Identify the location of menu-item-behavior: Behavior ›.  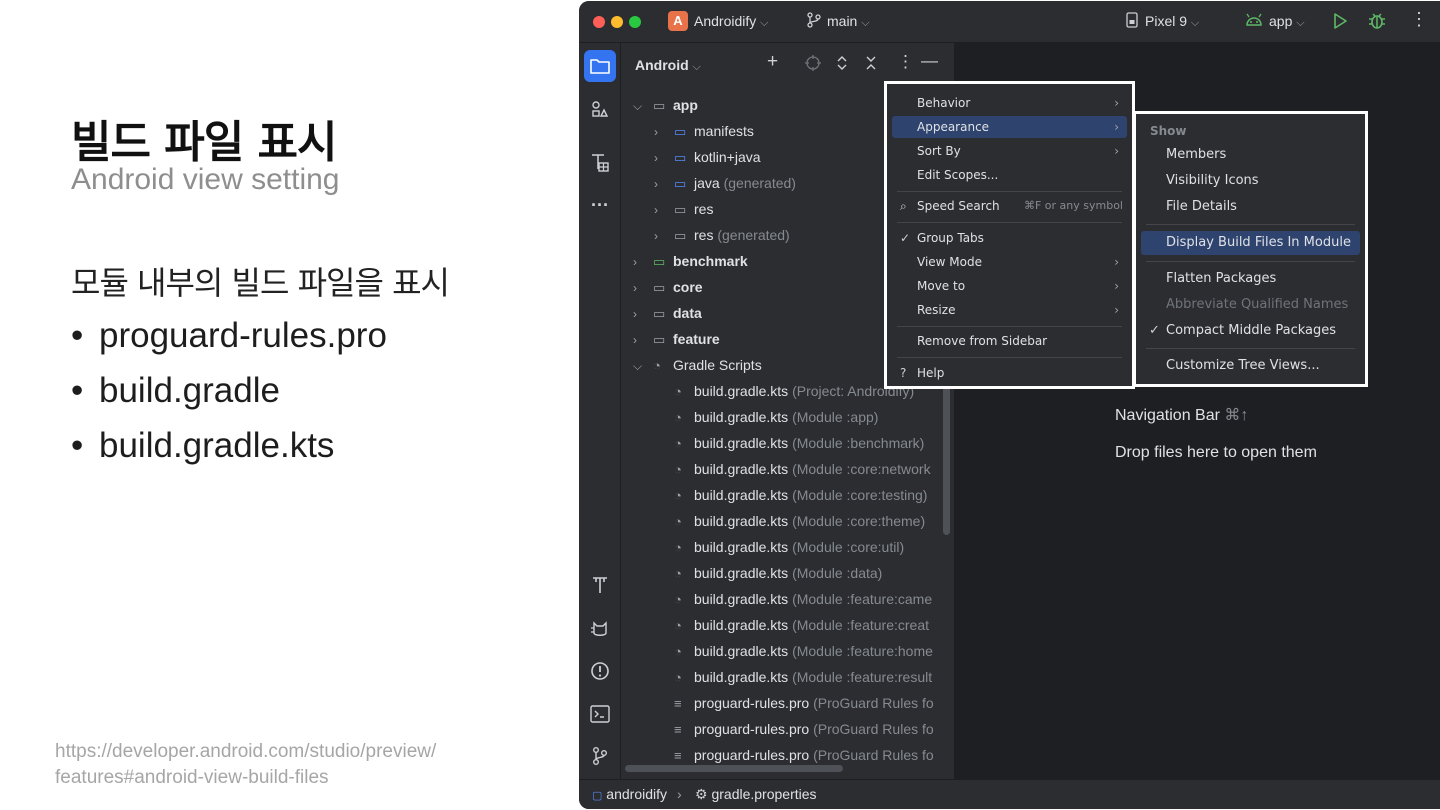
(1009, 103).